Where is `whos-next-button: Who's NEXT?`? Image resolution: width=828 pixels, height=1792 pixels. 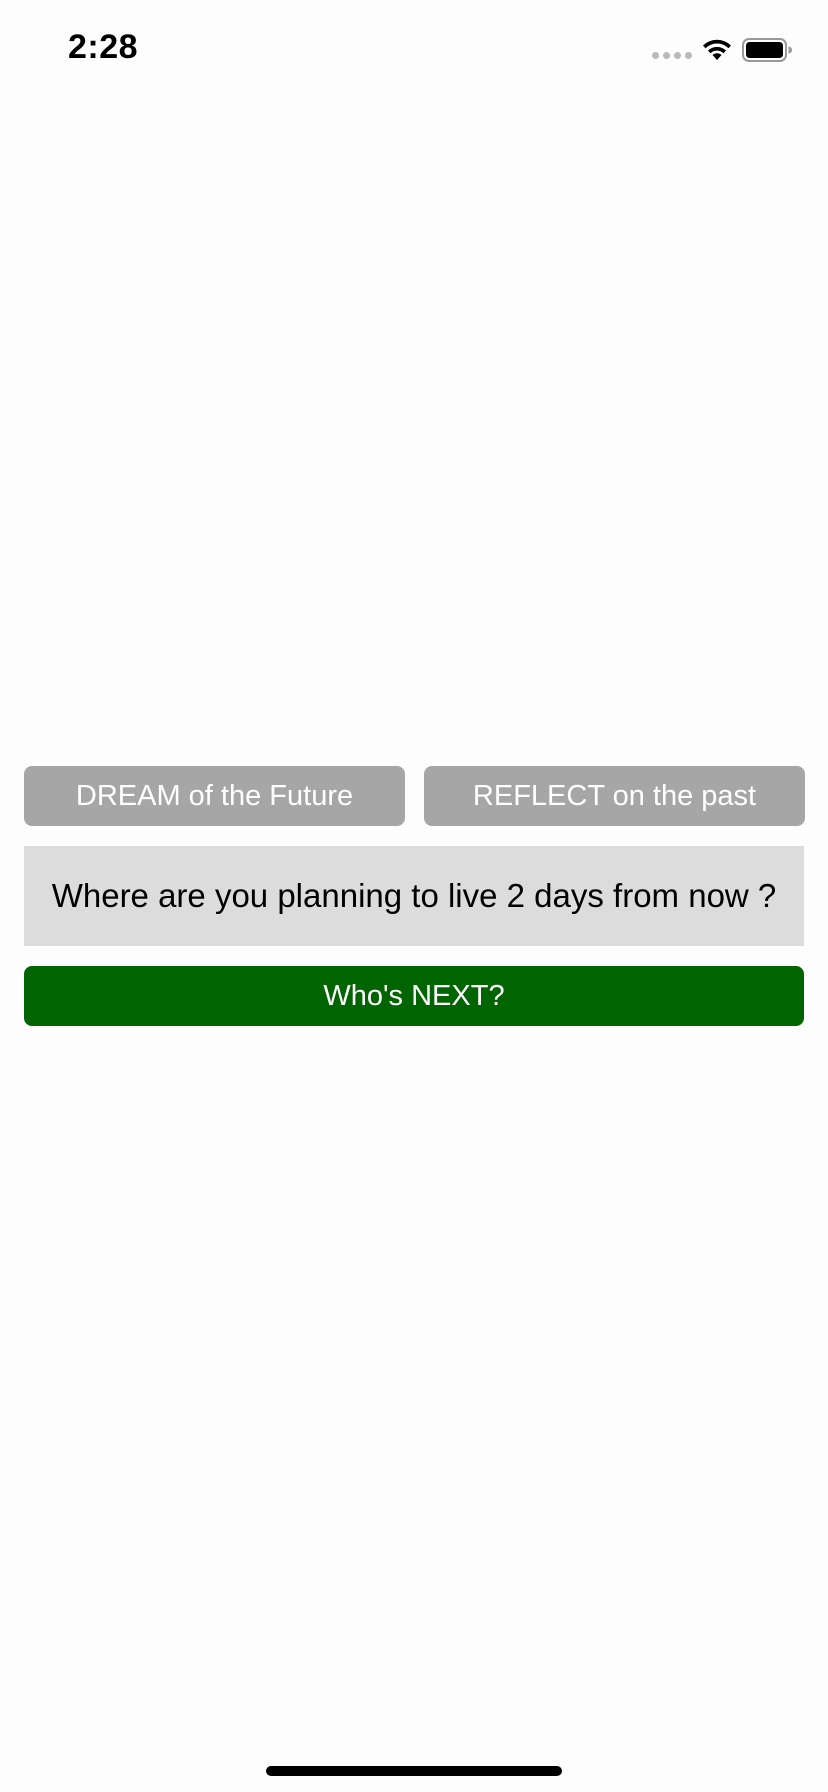 whos-next-button: Who's NEXT? is located at coordinates (414, 996).